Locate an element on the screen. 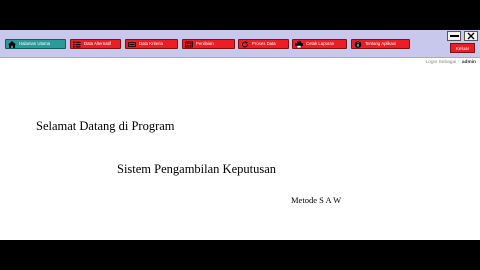 The image size is (480, 270). rating-icon is located at coordinates (189, 44).